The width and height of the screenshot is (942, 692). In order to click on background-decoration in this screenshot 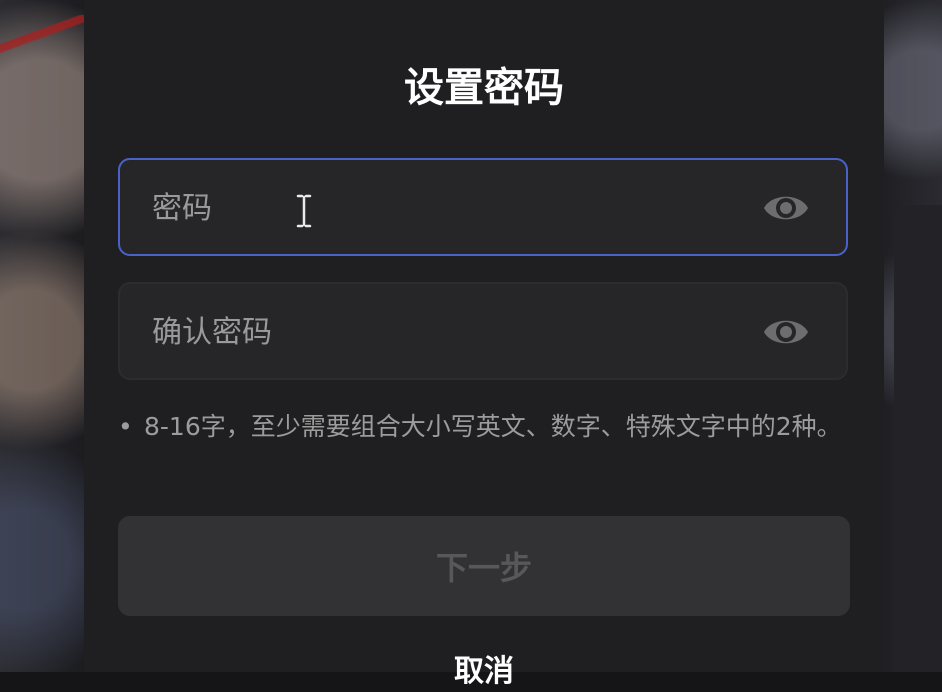, I will do `click(42, 35)`.